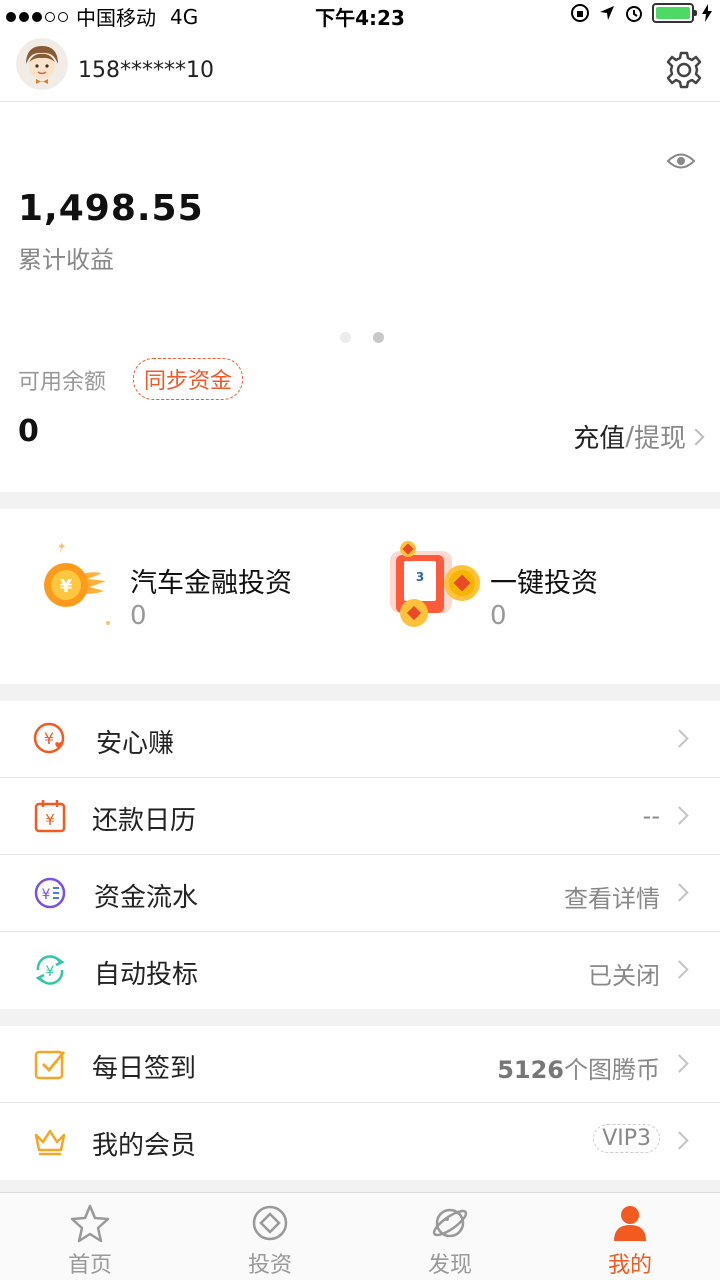 The height and width of the screenshot is (1280, 720). Describe the element at coordinates (420, 577) in the screenshot. I see `svg-text: 3` at that location.